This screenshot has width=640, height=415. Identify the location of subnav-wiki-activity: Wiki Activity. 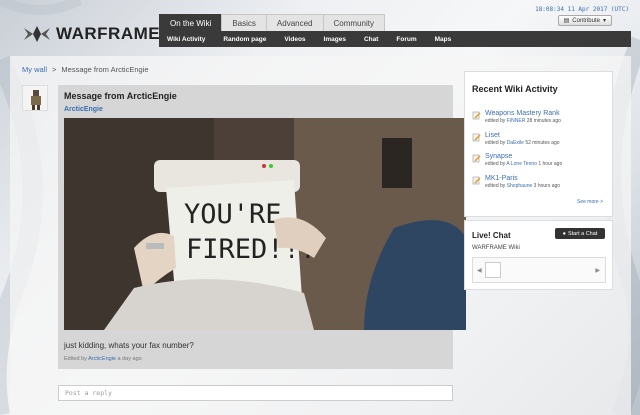
(186, 39).